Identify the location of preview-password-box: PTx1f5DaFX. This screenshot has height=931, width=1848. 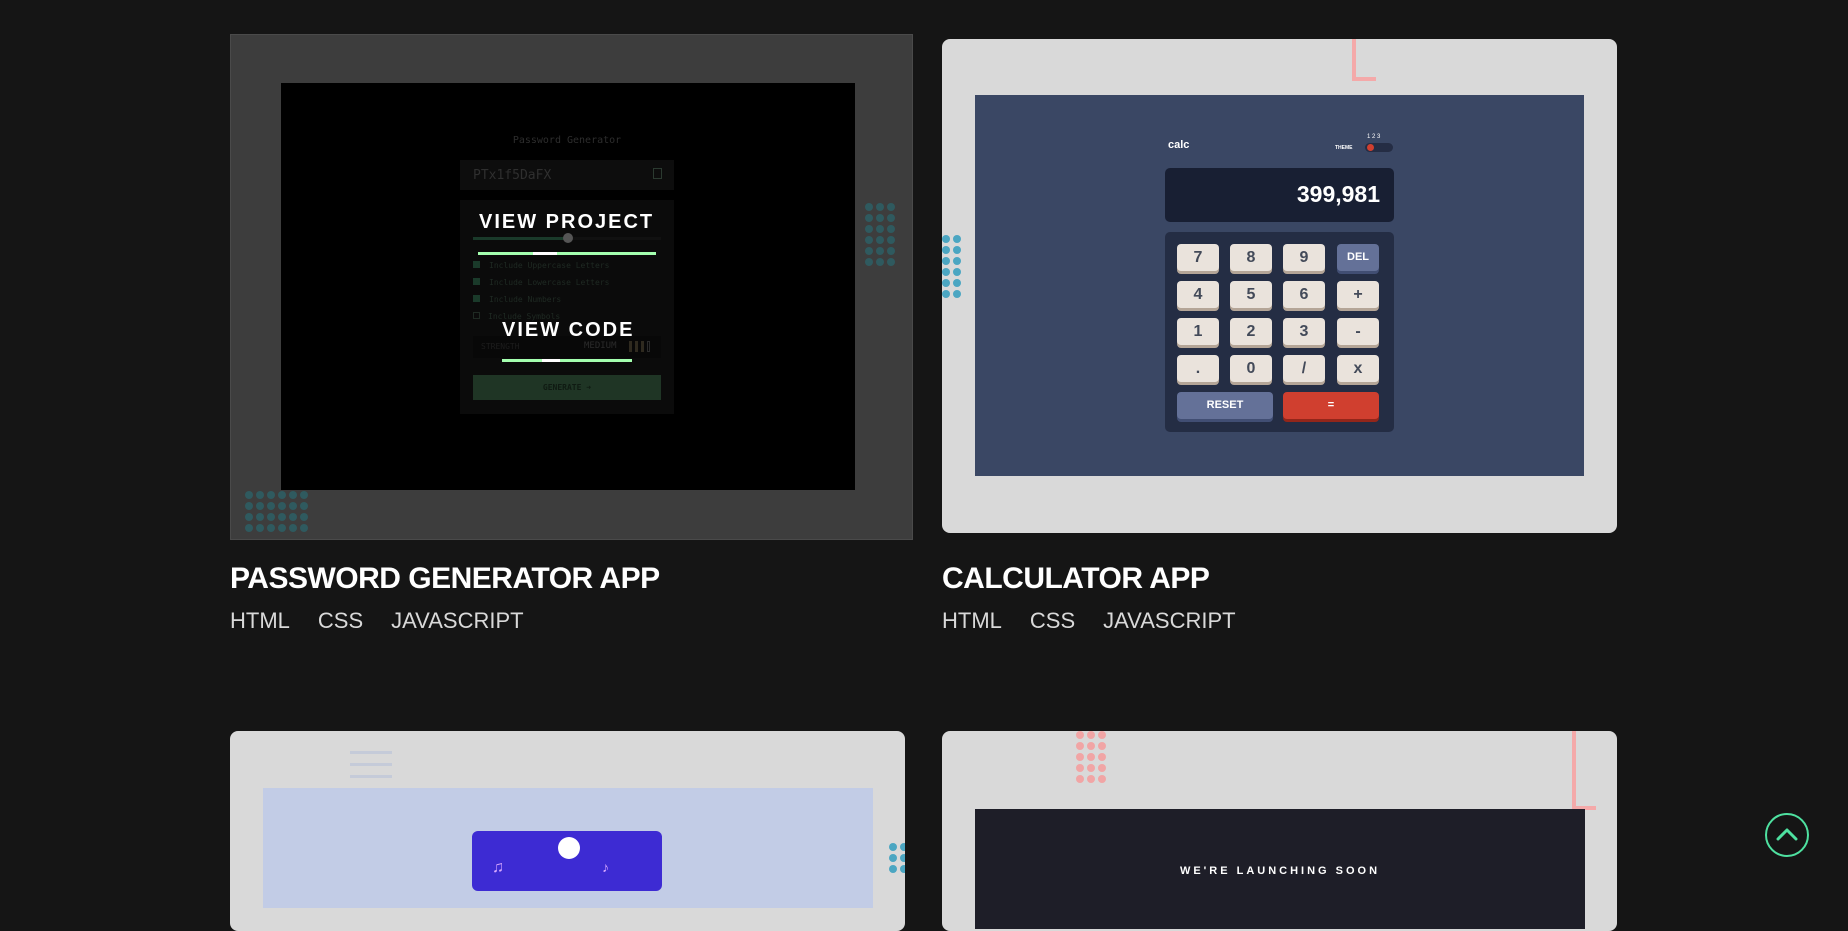
(567, 175).